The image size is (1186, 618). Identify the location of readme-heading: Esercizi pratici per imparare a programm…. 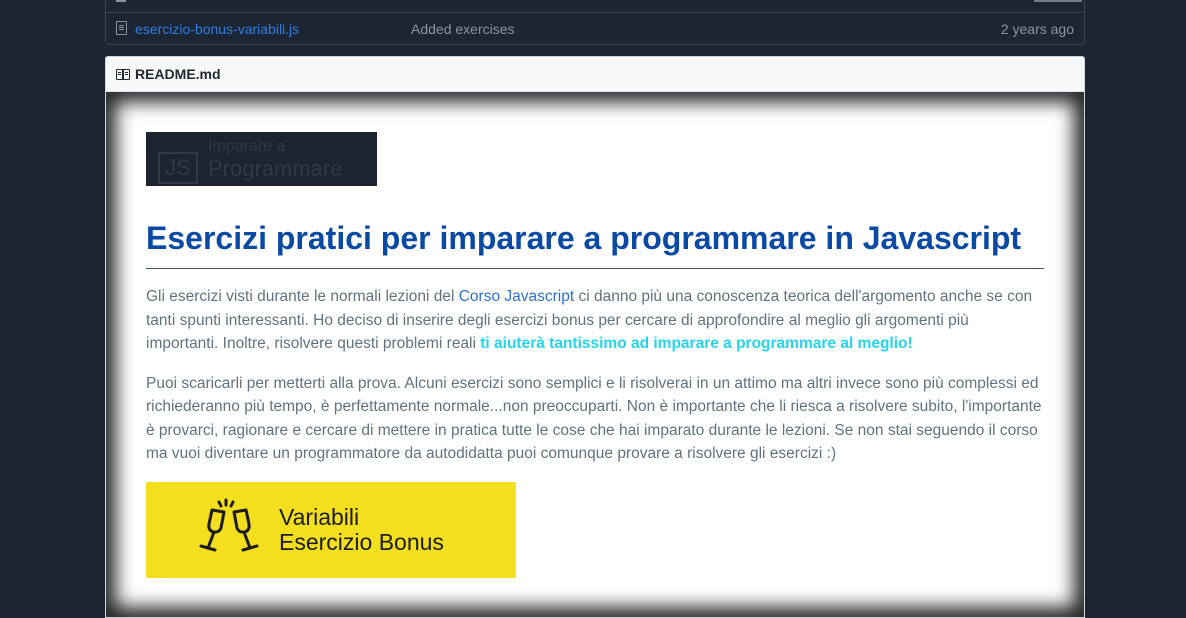
(595, 243).